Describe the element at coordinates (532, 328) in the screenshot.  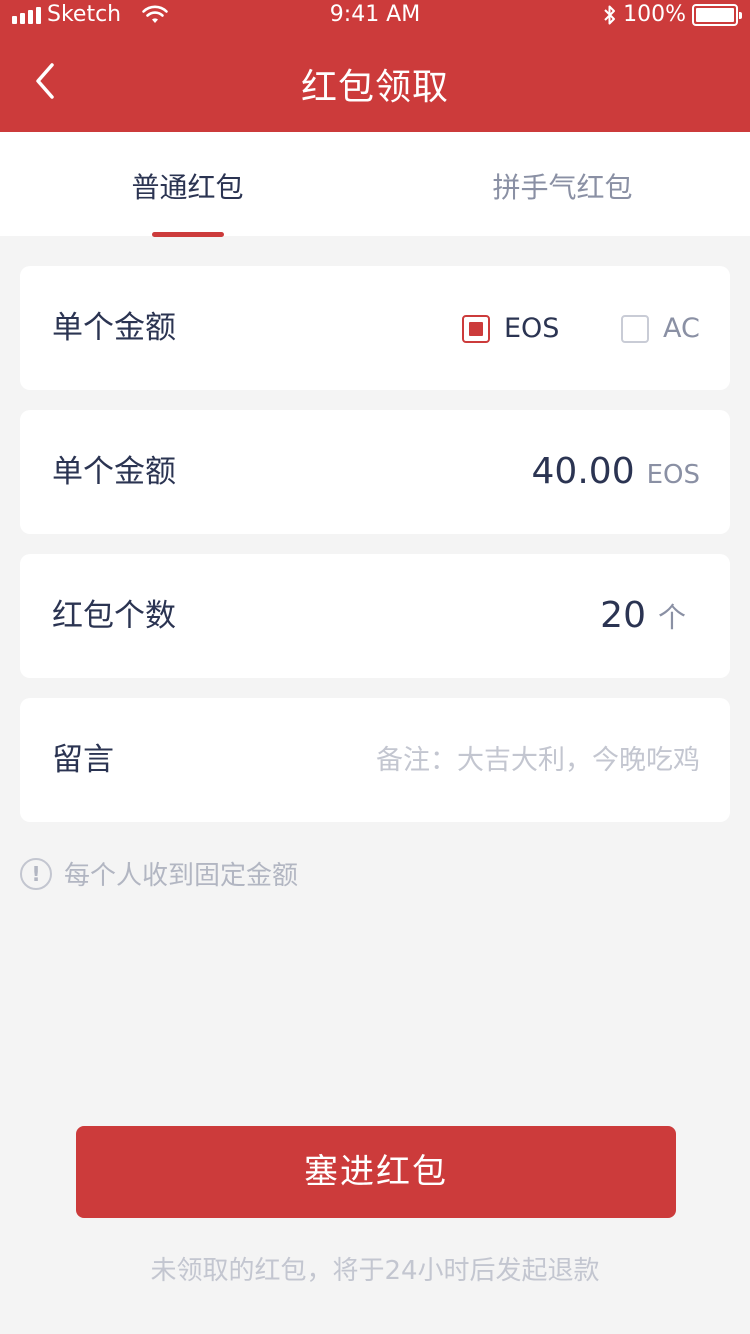
I see `eos-label: EOS` at that location.